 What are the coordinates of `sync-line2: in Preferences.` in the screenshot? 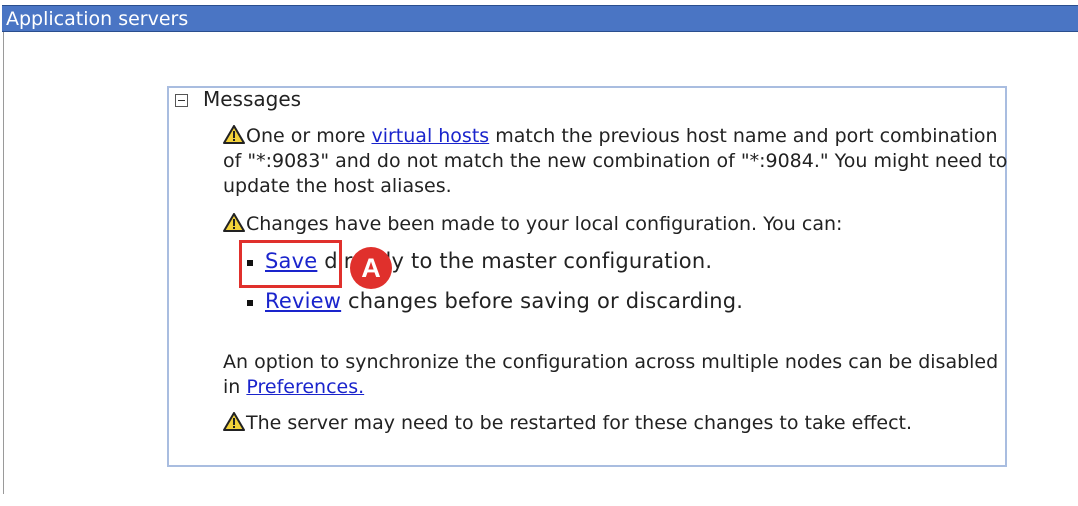 It's located at (293, 387).